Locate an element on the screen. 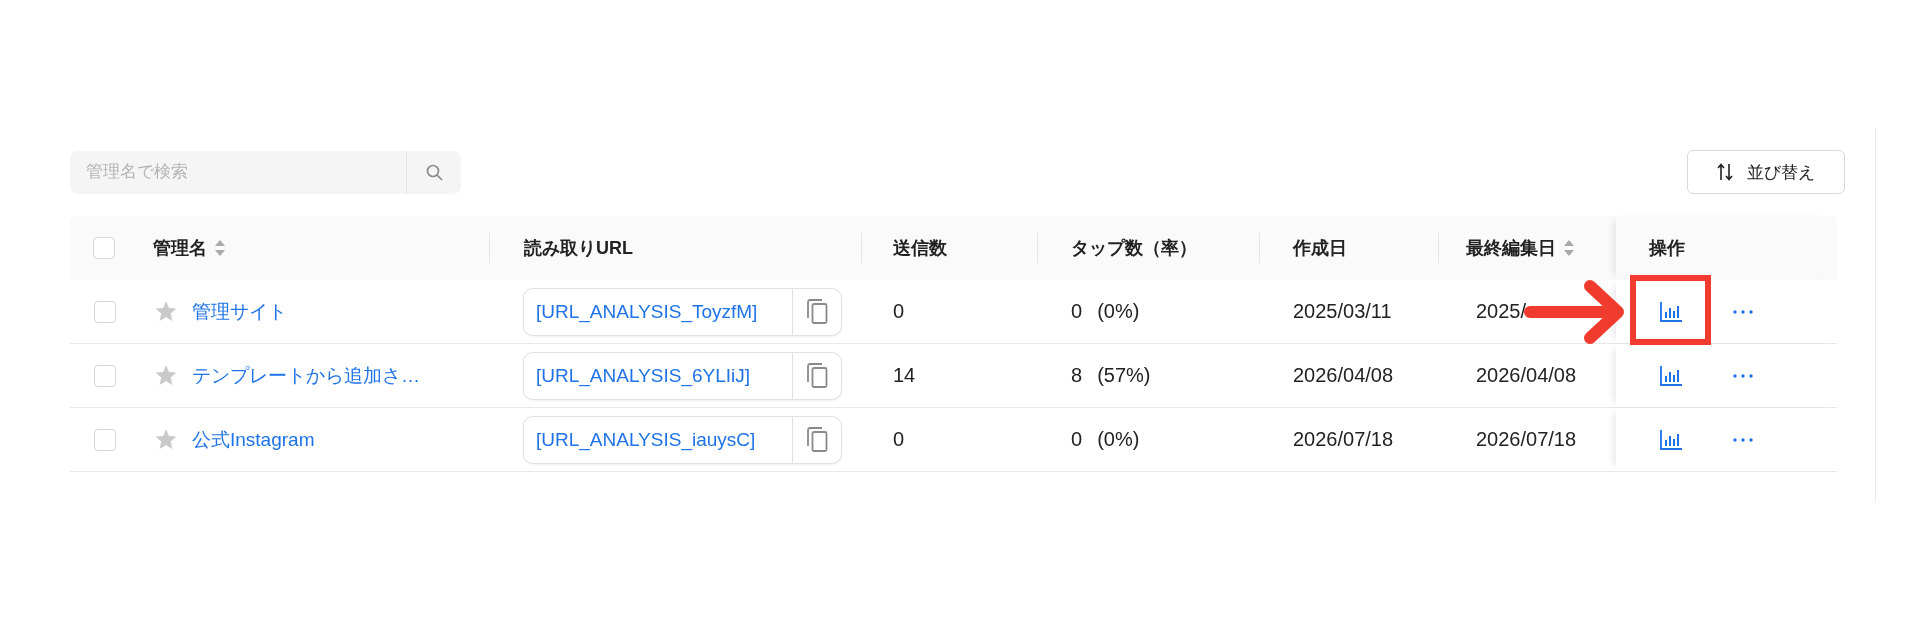 This screenshot has height=640, width=1920. select-all-checkbox is located at coordinates (104, 248).